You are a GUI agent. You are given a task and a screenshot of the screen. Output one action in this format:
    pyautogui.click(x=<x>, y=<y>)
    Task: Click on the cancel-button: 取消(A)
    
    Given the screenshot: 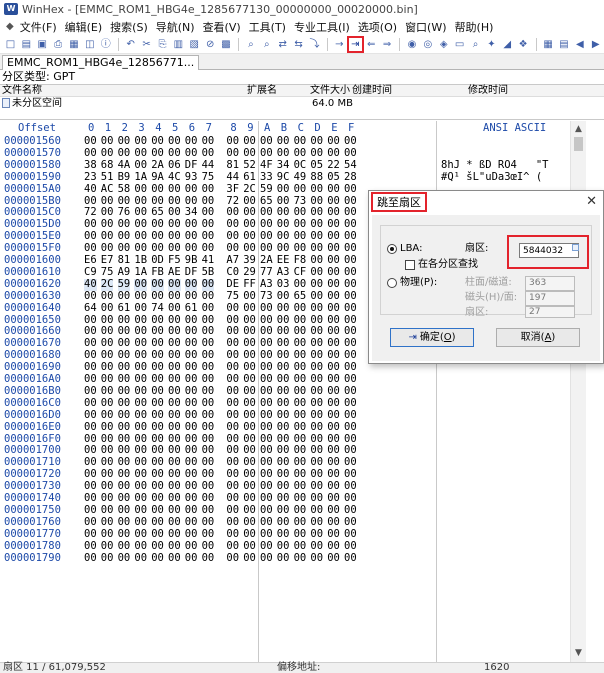 What is the action you would take?
    pyautogui.click(x=538, y=337)
    